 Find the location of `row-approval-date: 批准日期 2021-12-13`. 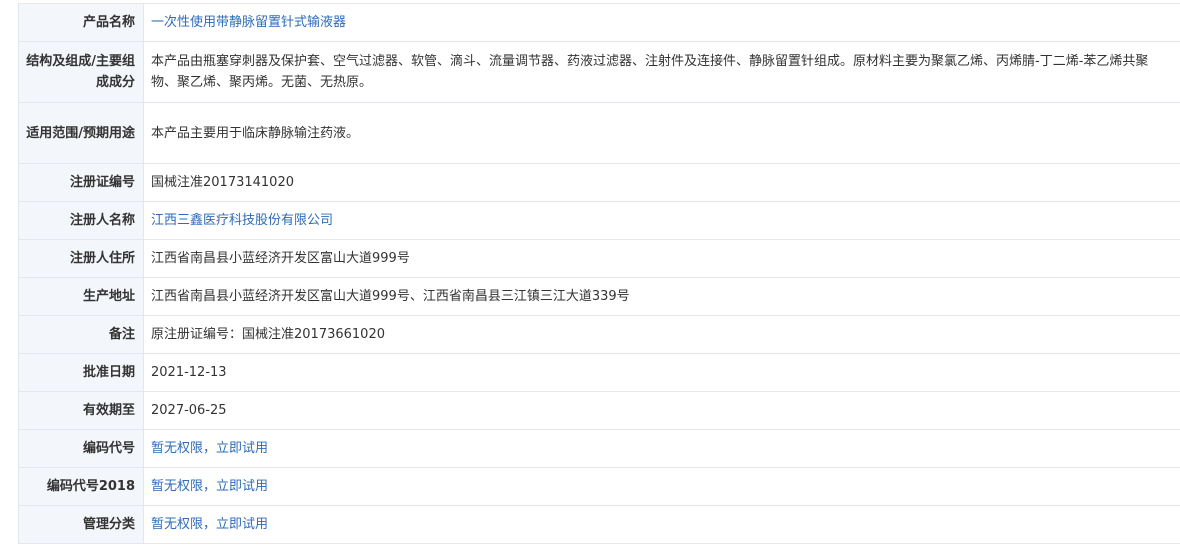

row-approval-date: 批准日期 2021-12-13 is located at coordinates (599, 372).